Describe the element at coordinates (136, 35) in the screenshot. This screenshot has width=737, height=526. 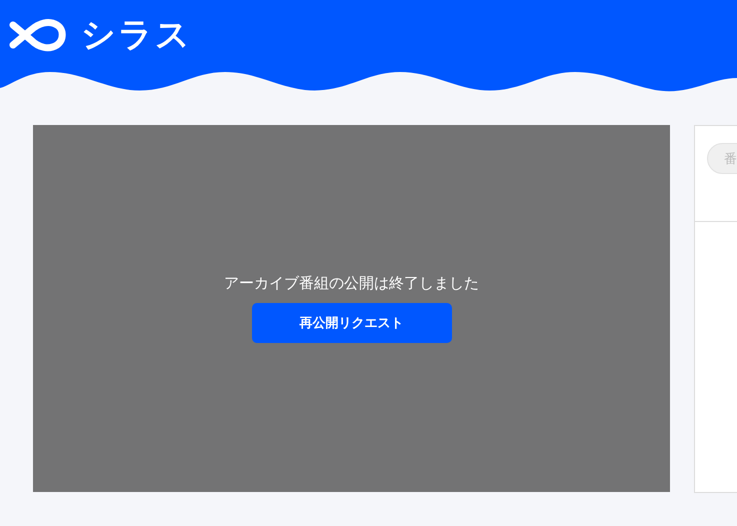
I see `logo-text: シラス` at that location.